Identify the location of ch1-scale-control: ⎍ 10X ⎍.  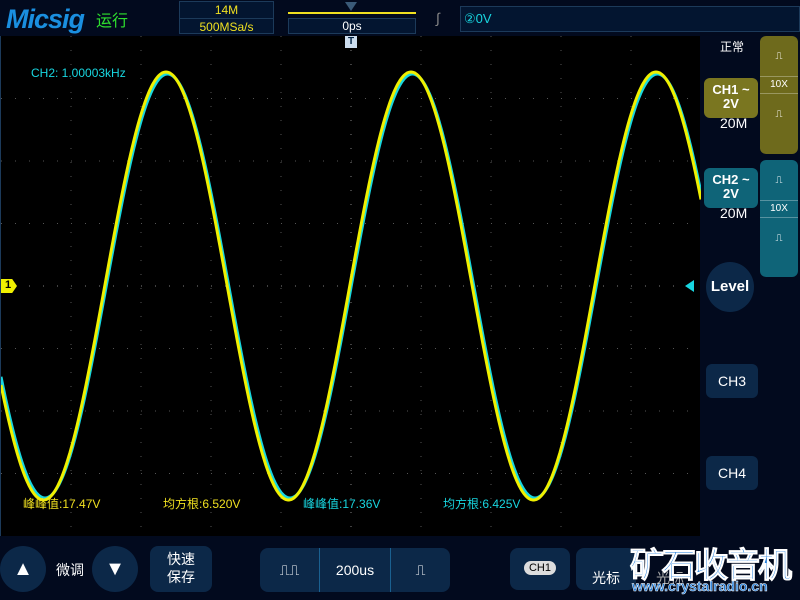
(779, 95).